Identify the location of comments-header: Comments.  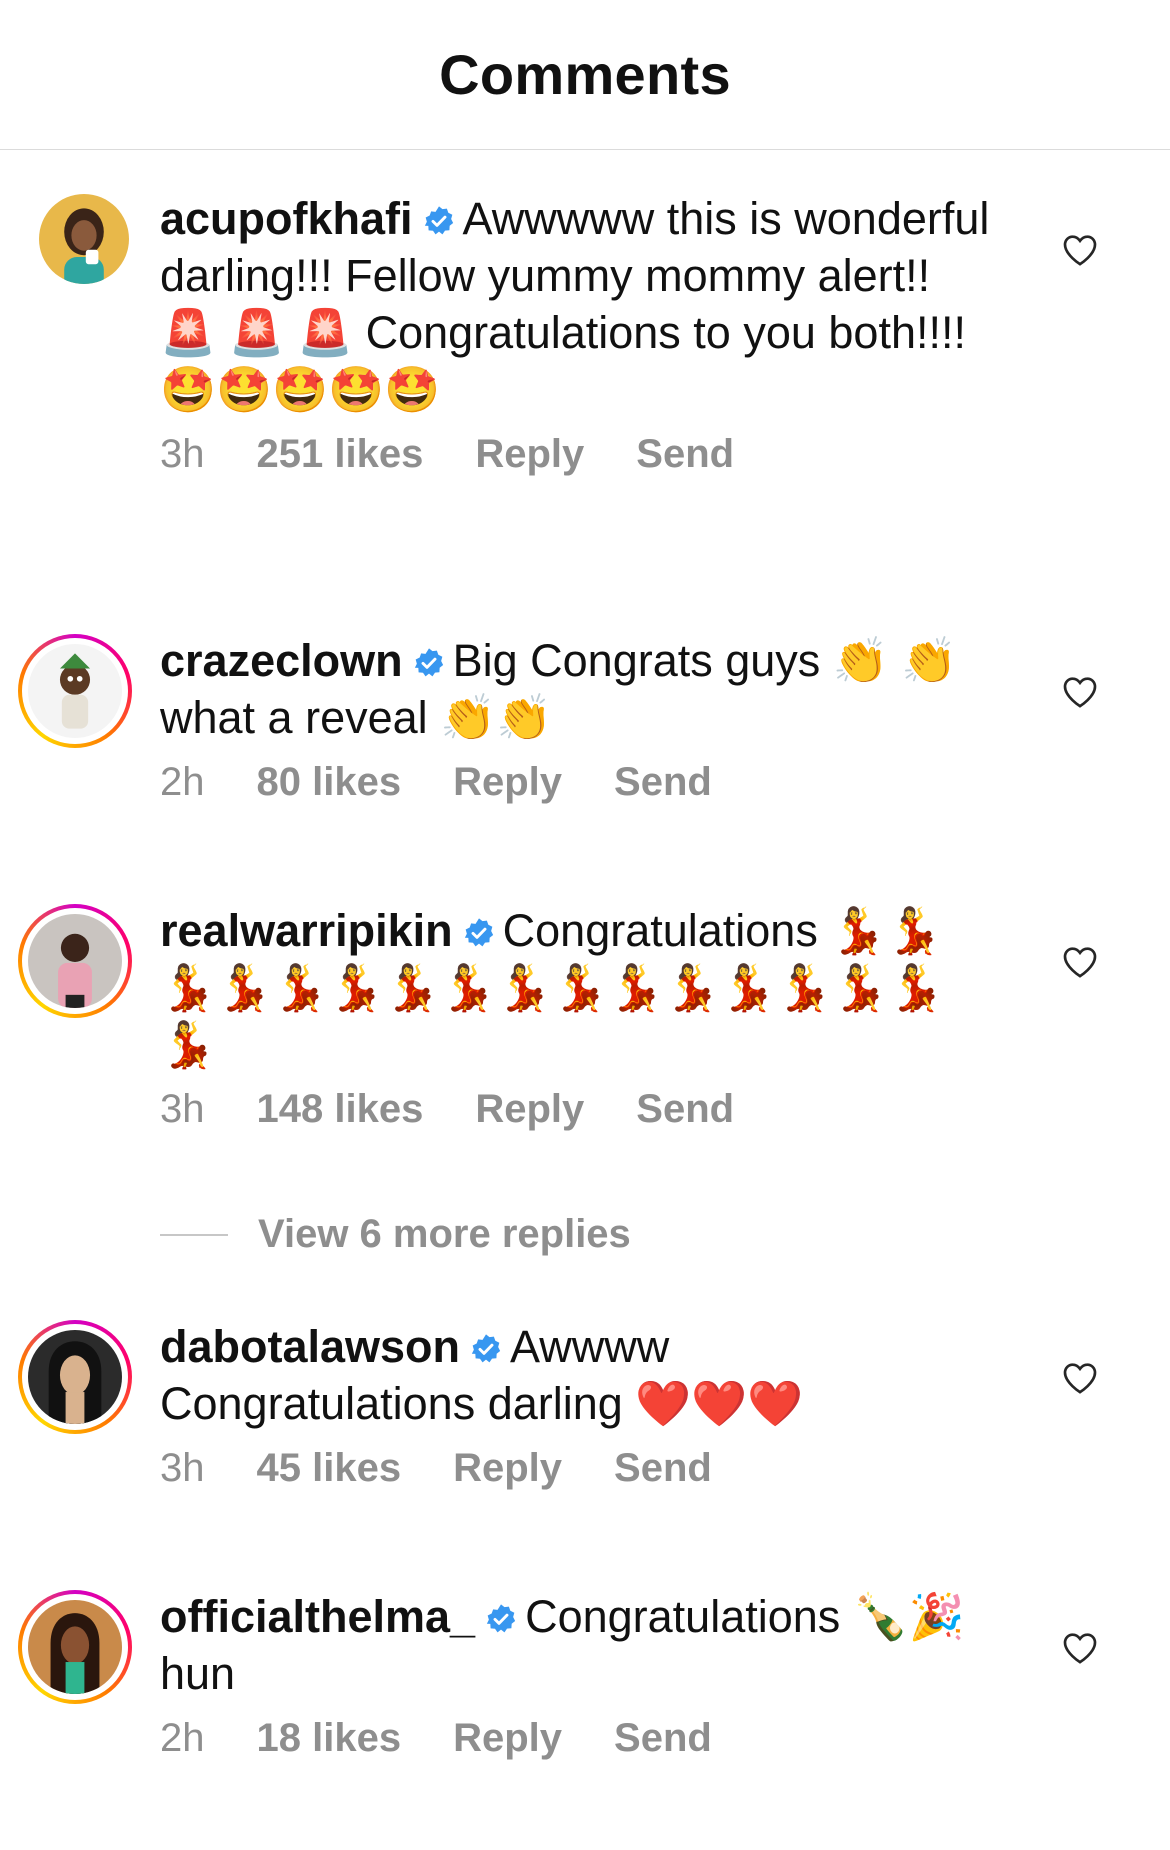
(585, 75).